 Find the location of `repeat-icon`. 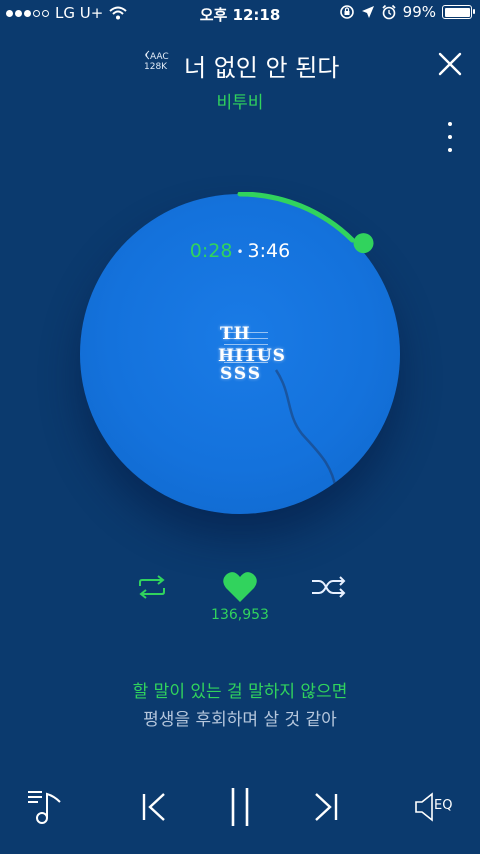

repeat-icon is located at coordinates (152, 587).